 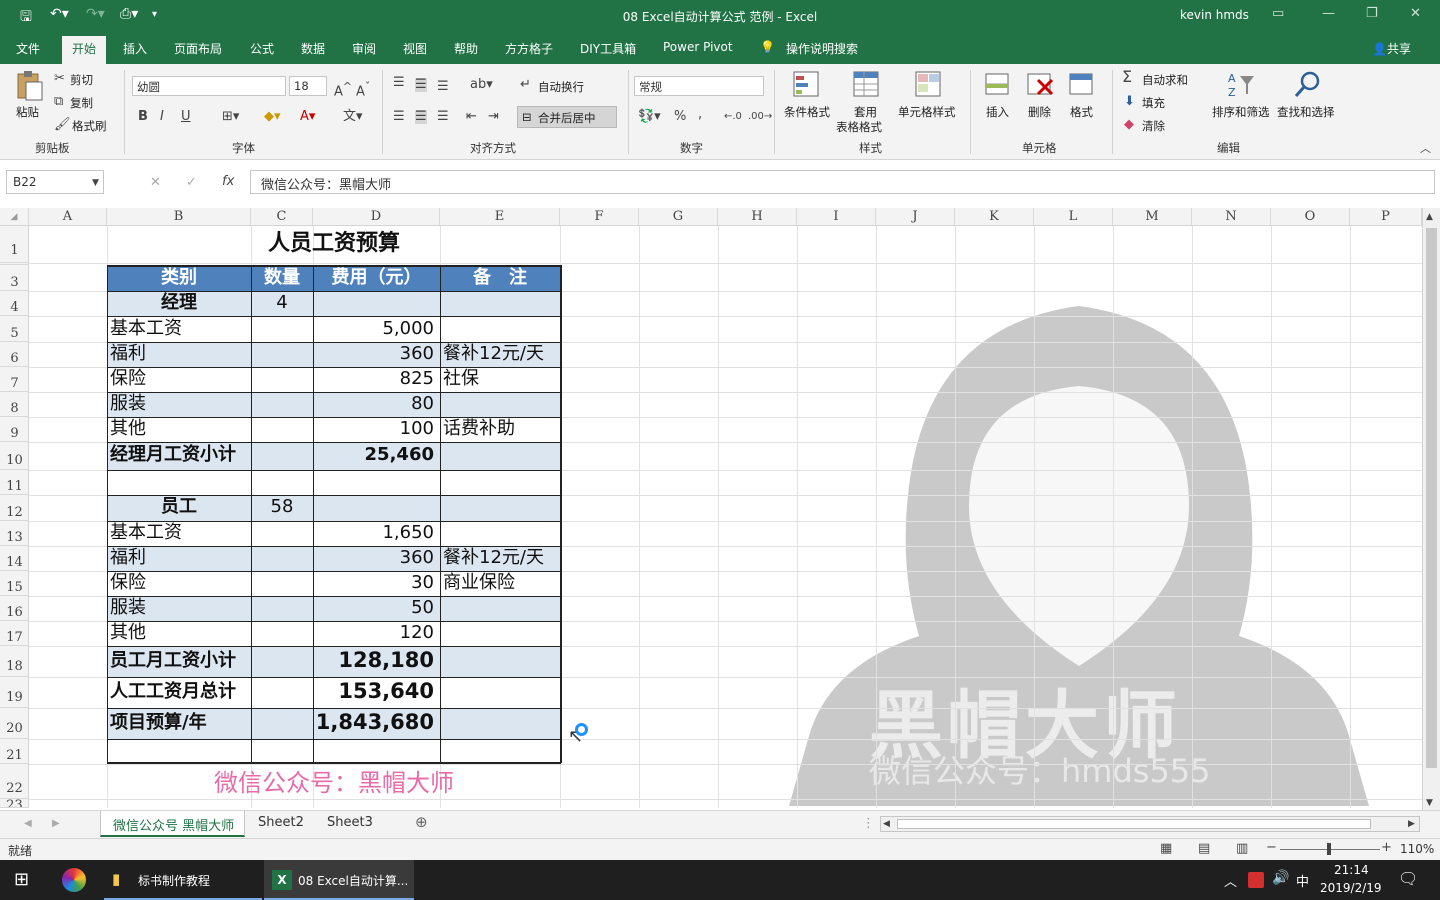 I want to click on cell-cost: 1,650, so click(x=373, y=533).